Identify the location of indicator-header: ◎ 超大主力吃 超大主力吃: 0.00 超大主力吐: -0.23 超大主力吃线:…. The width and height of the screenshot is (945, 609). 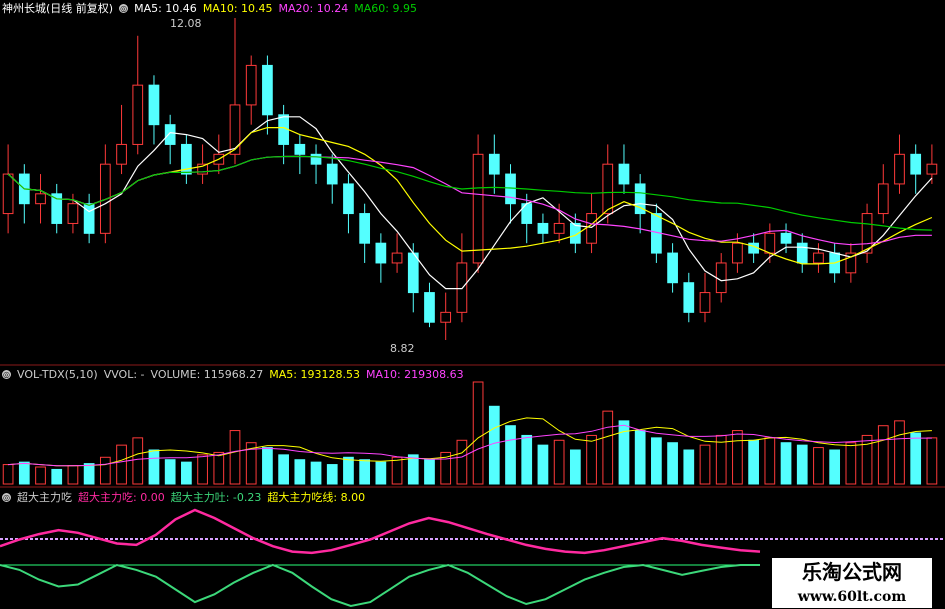
(183, 497).